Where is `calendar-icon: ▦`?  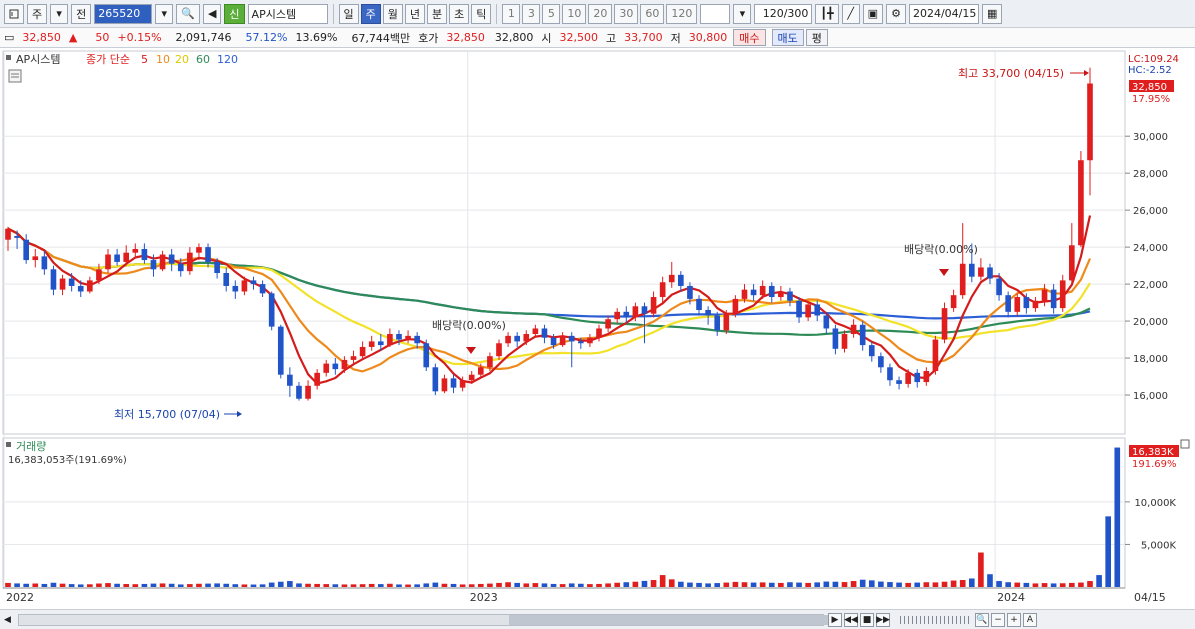 calendar-icon: ▦ is located at coordinates (992, 13).